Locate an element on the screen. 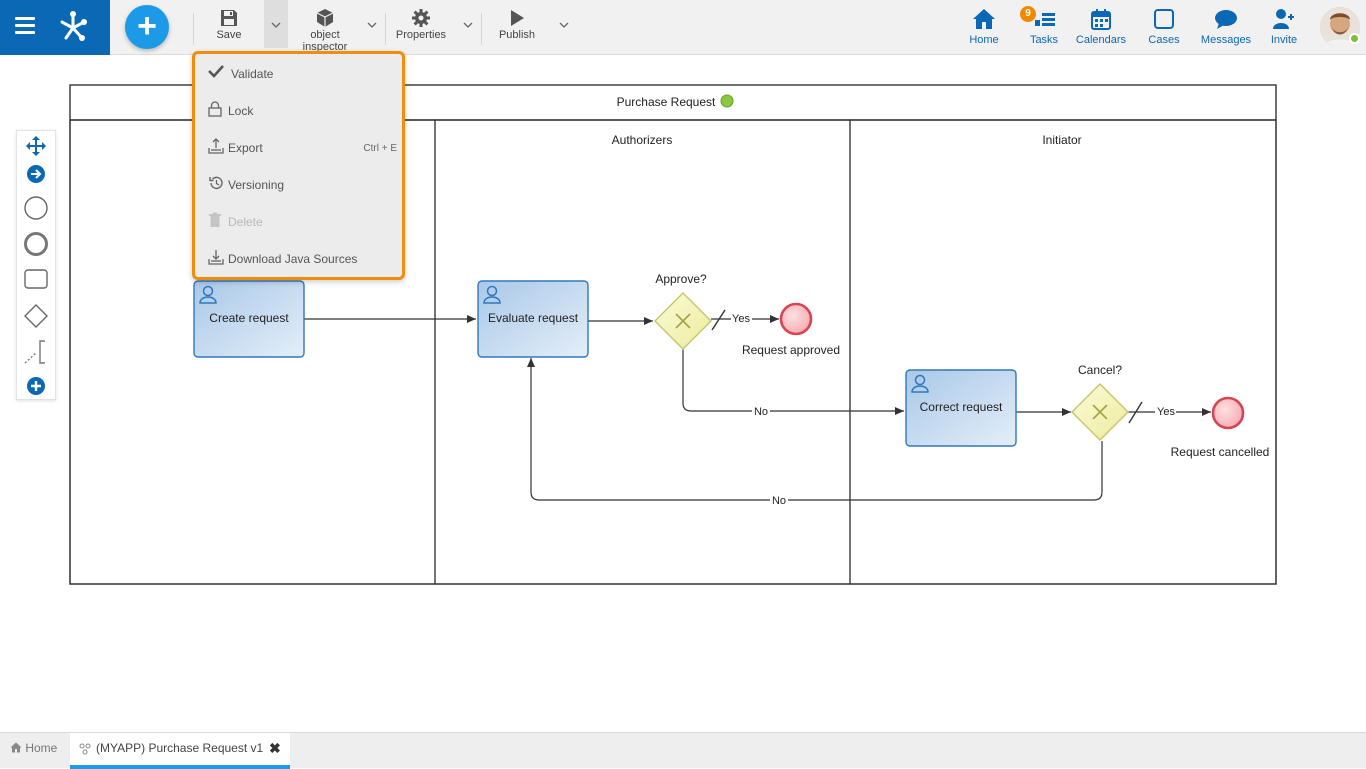 This screenshot has width=1366, height=769. properties-dropdown-toggle is located at coordinates (468, 24).